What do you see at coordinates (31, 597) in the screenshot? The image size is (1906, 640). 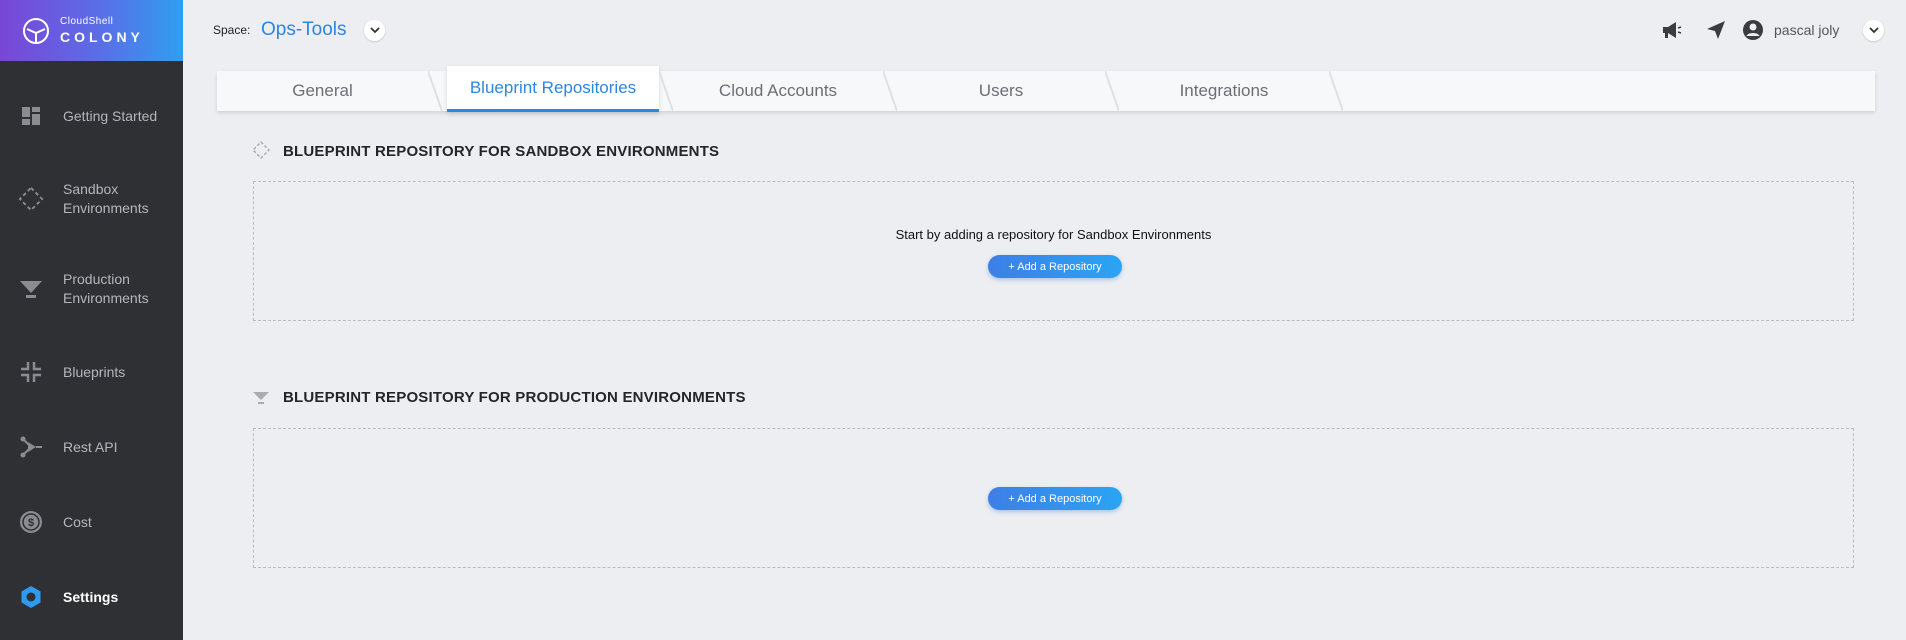 I see `gear-icon` at bounding box center [31, 597].